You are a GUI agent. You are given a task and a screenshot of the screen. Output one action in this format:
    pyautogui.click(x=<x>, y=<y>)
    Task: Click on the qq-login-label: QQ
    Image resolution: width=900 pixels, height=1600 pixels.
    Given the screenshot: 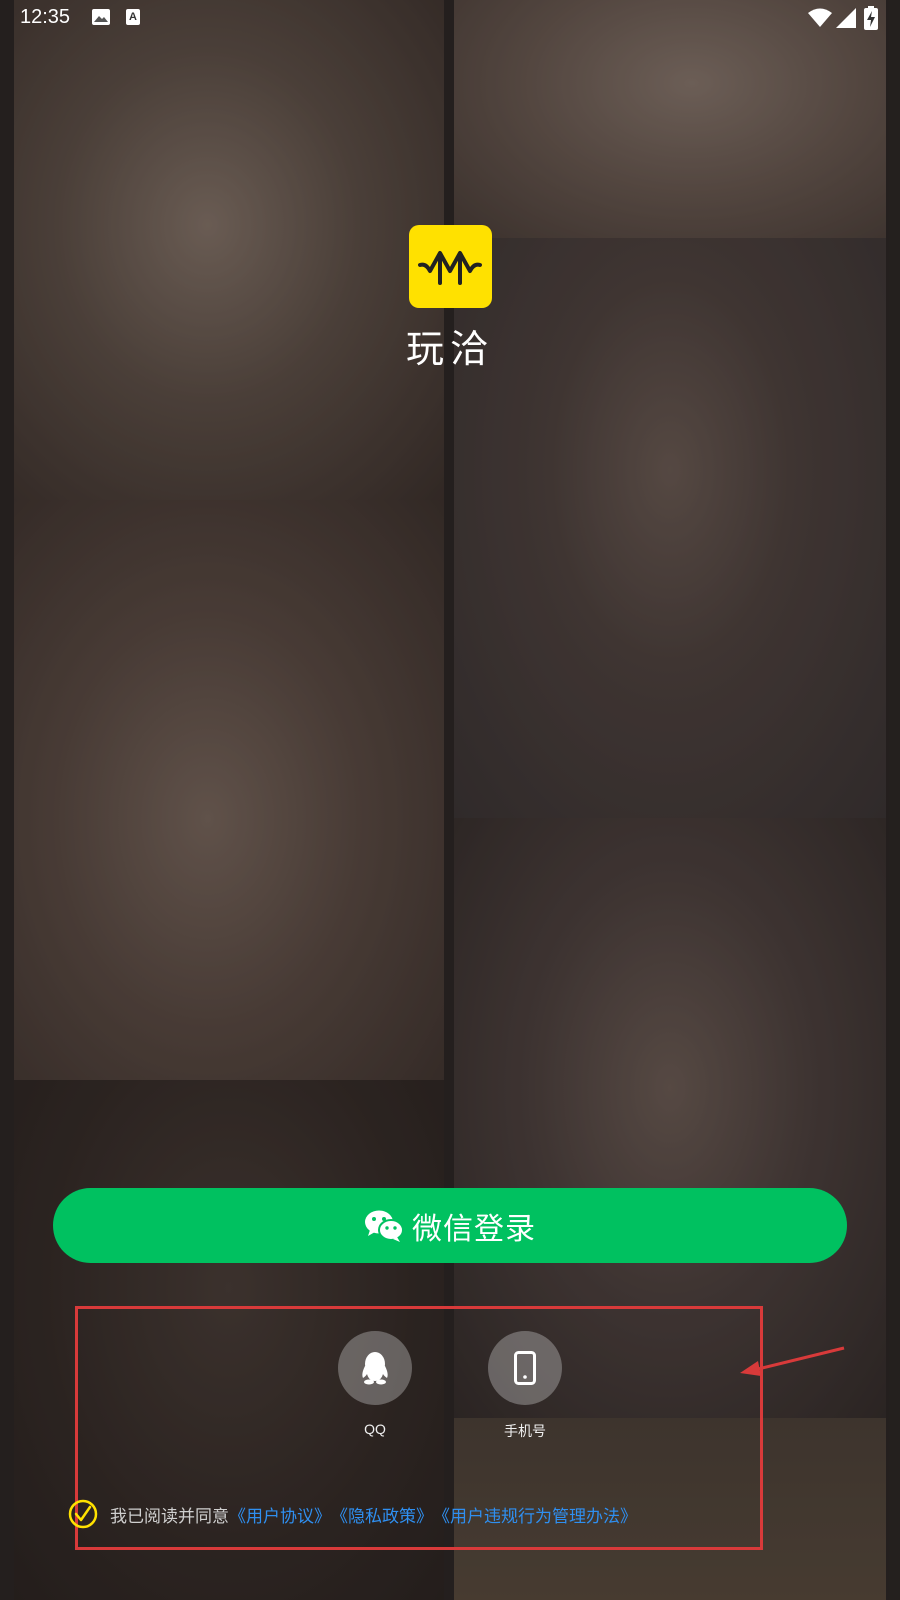 What is the action you would take?
    pyautogui.click(x=375, y=1429)
    